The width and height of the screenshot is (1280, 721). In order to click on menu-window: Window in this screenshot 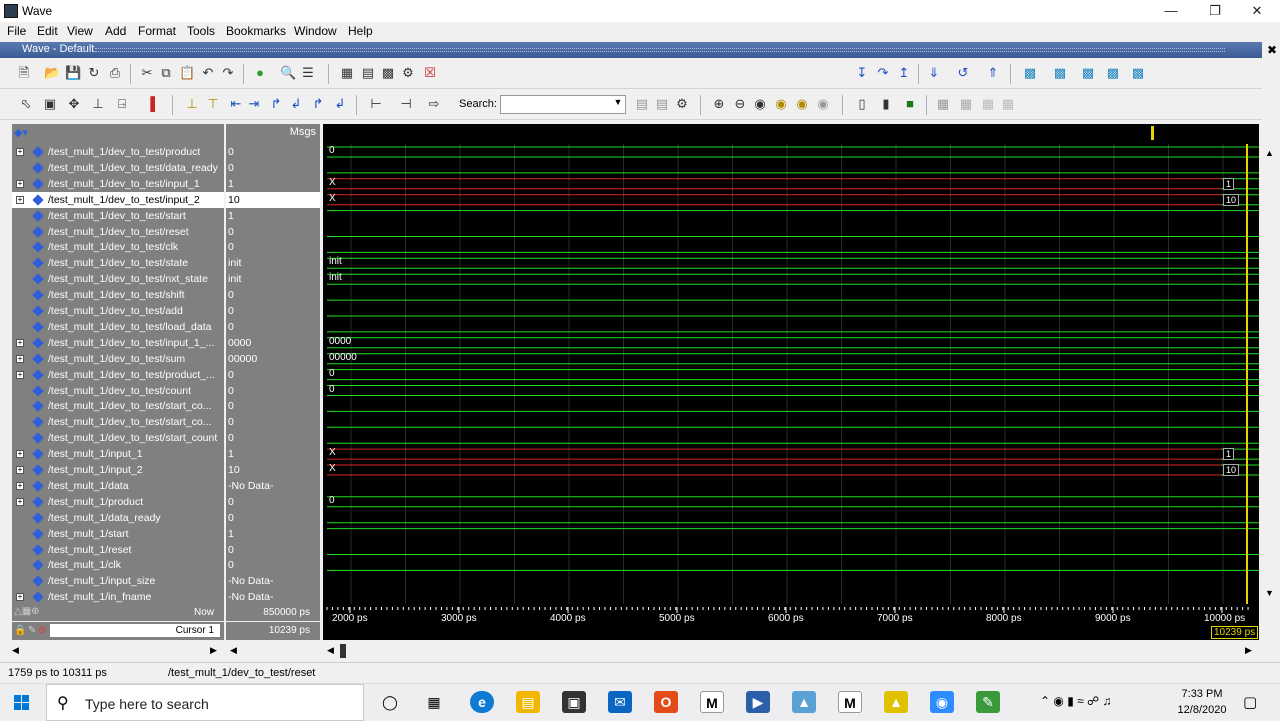, I will do `click(315, 31)`.